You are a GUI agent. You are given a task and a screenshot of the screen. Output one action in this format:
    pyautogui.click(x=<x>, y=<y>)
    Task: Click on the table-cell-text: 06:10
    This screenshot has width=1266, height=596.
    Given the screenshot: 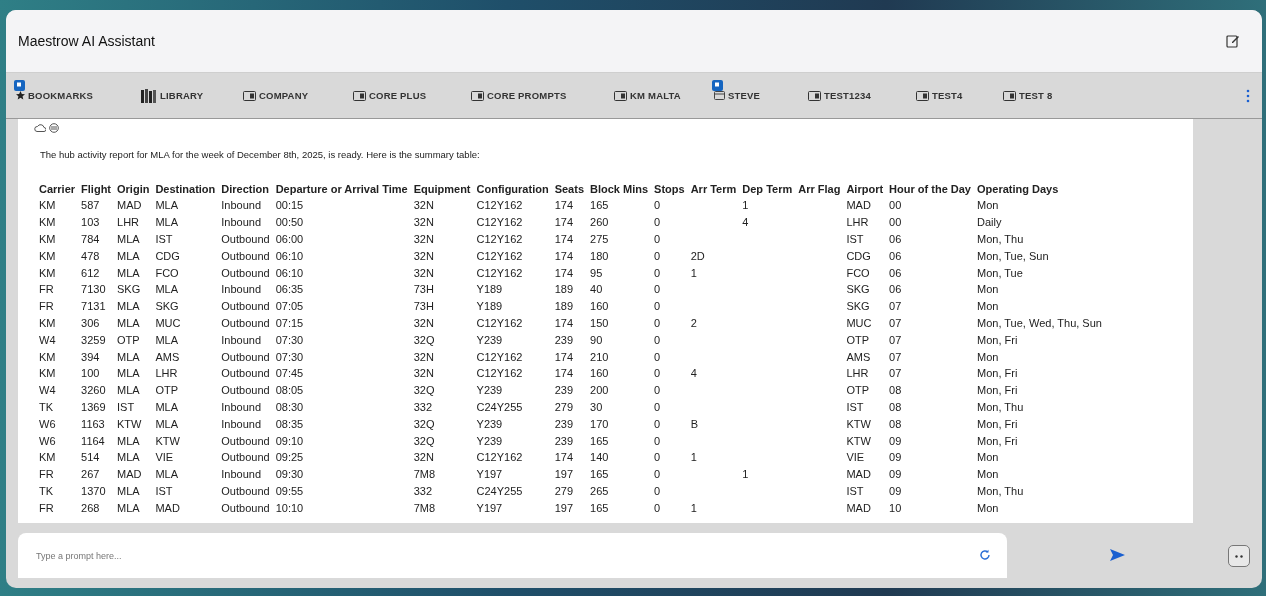 What is the action you would take?
    pyautogui.click(x=289, y=273)
    